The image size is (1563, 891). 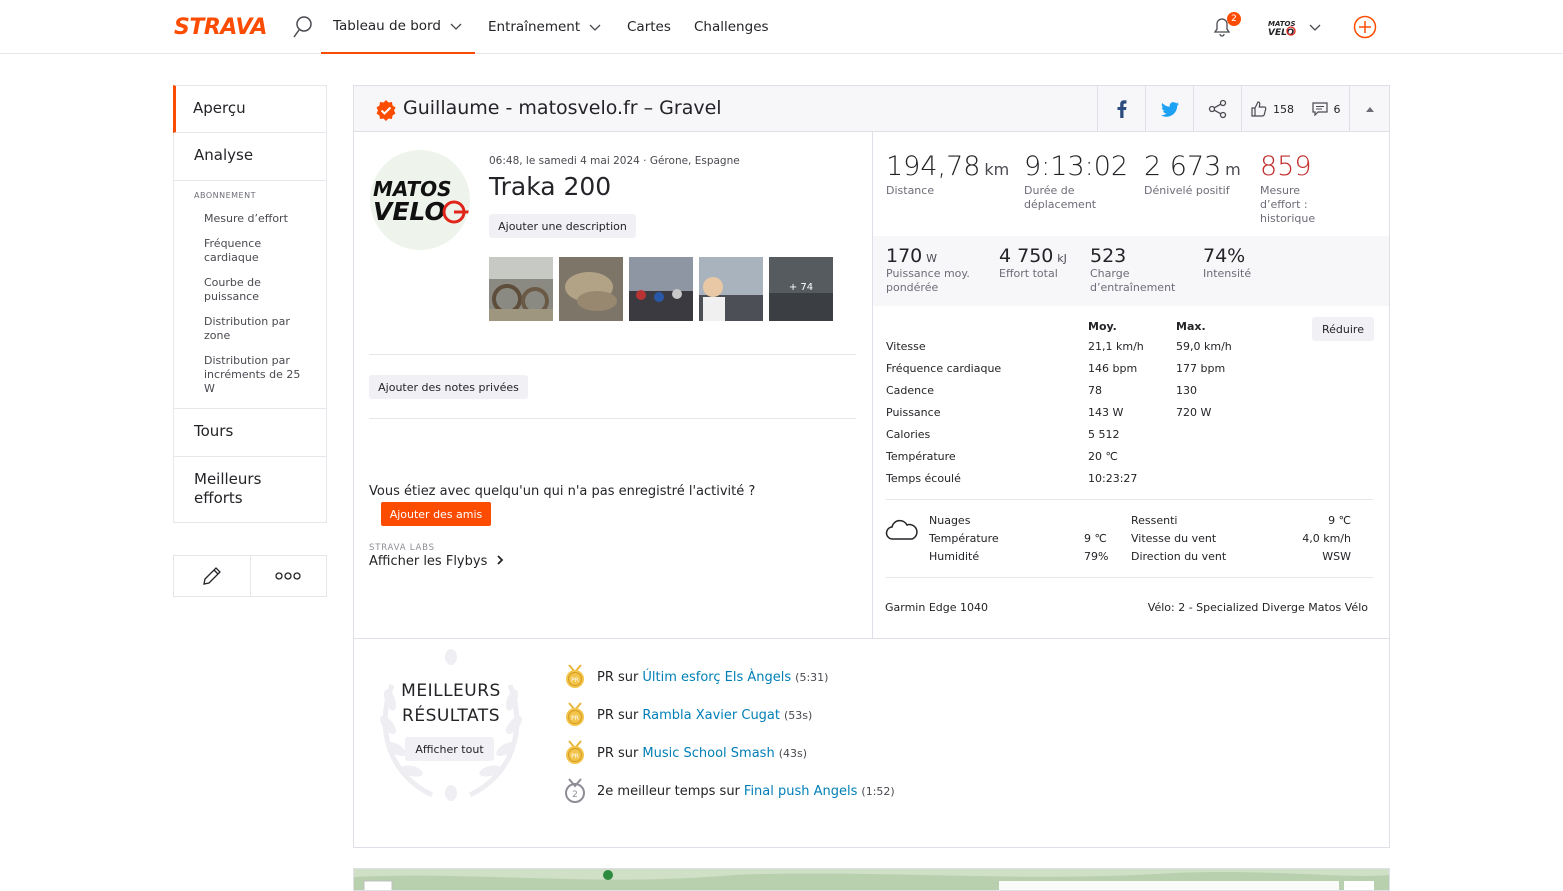 What do you see at coordinates (904, 256) in the screenshot?
I see `stat-value: 170` at bounding box center [904, 256].